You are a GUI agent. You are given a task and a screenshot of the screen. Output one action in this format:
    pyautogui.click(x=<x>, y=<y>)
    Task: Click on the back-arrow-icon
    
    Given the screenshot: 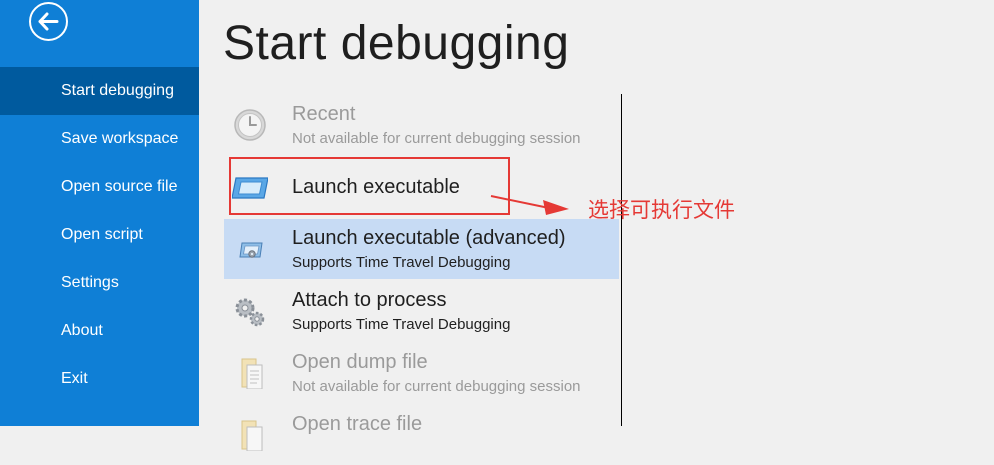 What is the action you would take?
    pyautogui.click(x=48, y=21)
    